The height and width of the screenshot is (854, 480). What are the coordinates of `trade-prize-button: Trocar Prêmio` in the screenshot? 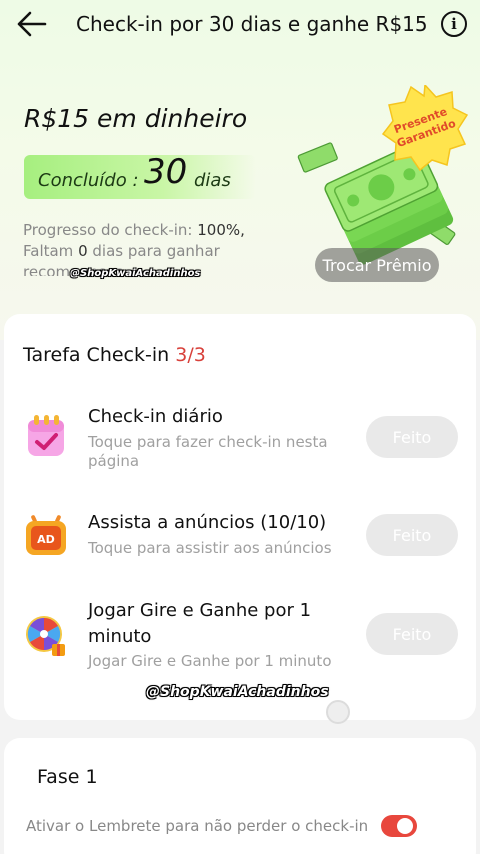 It's located at (377, 265).